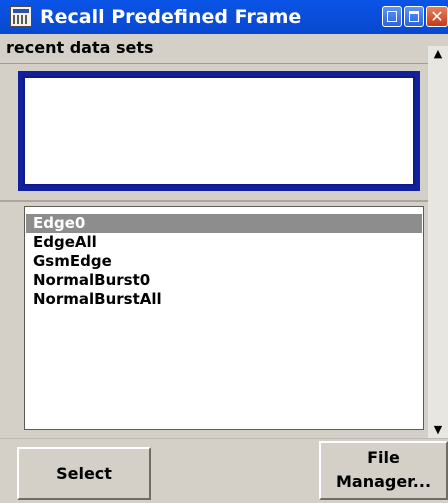 Image resolution: width=448 pixels, height=503 pixels. I want to click on title-bar: Recall Predefined Frame ✕, so click(224, 17).